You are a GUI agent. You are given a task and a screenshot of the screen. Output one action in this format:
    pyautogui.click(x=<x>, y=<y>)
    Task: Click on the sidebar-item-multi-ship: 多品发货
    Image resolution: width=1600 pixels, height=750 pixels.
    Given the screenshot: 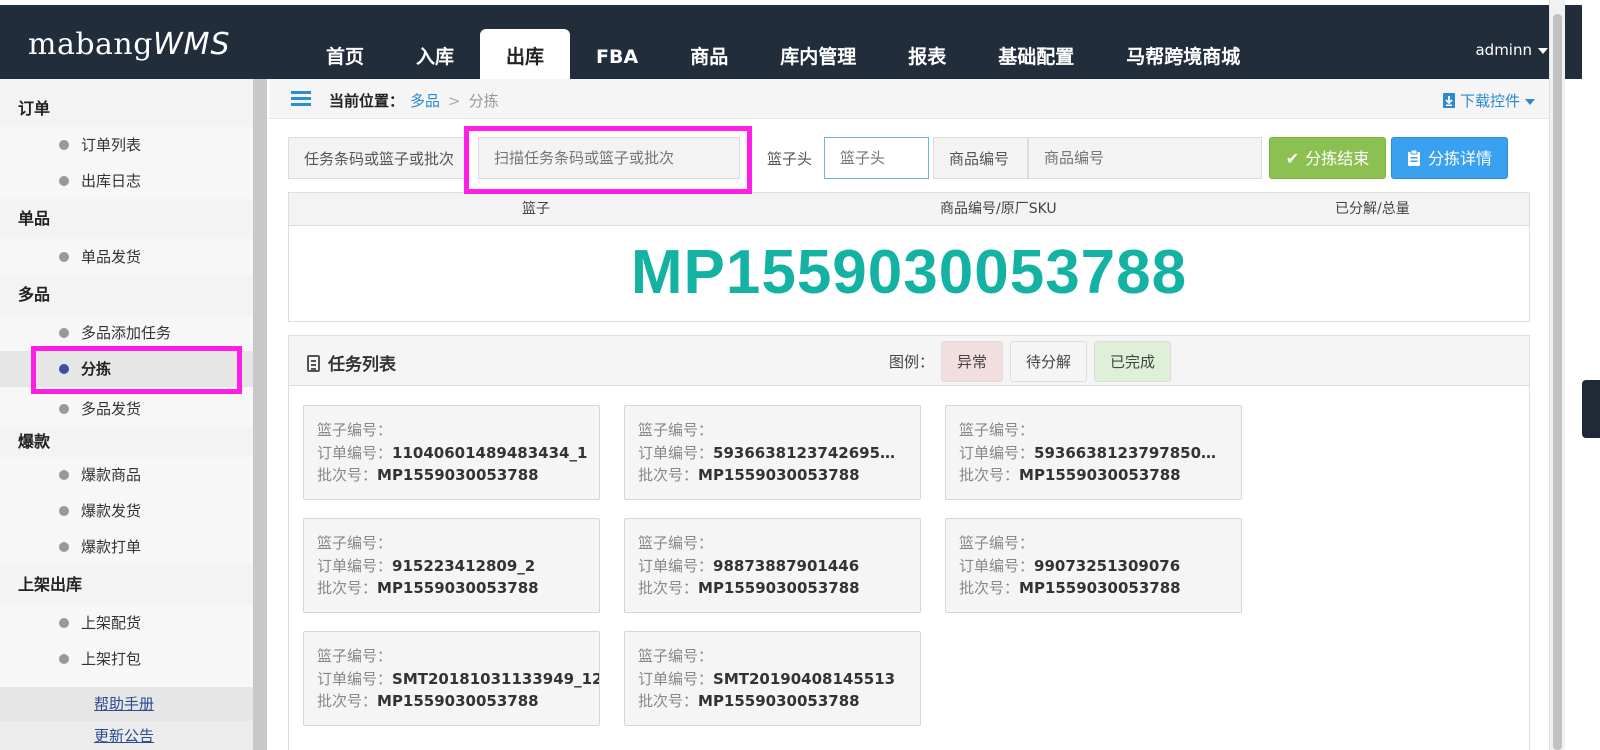 What is the action you would take?
    pyautogui.click(x=126, y=407)
    